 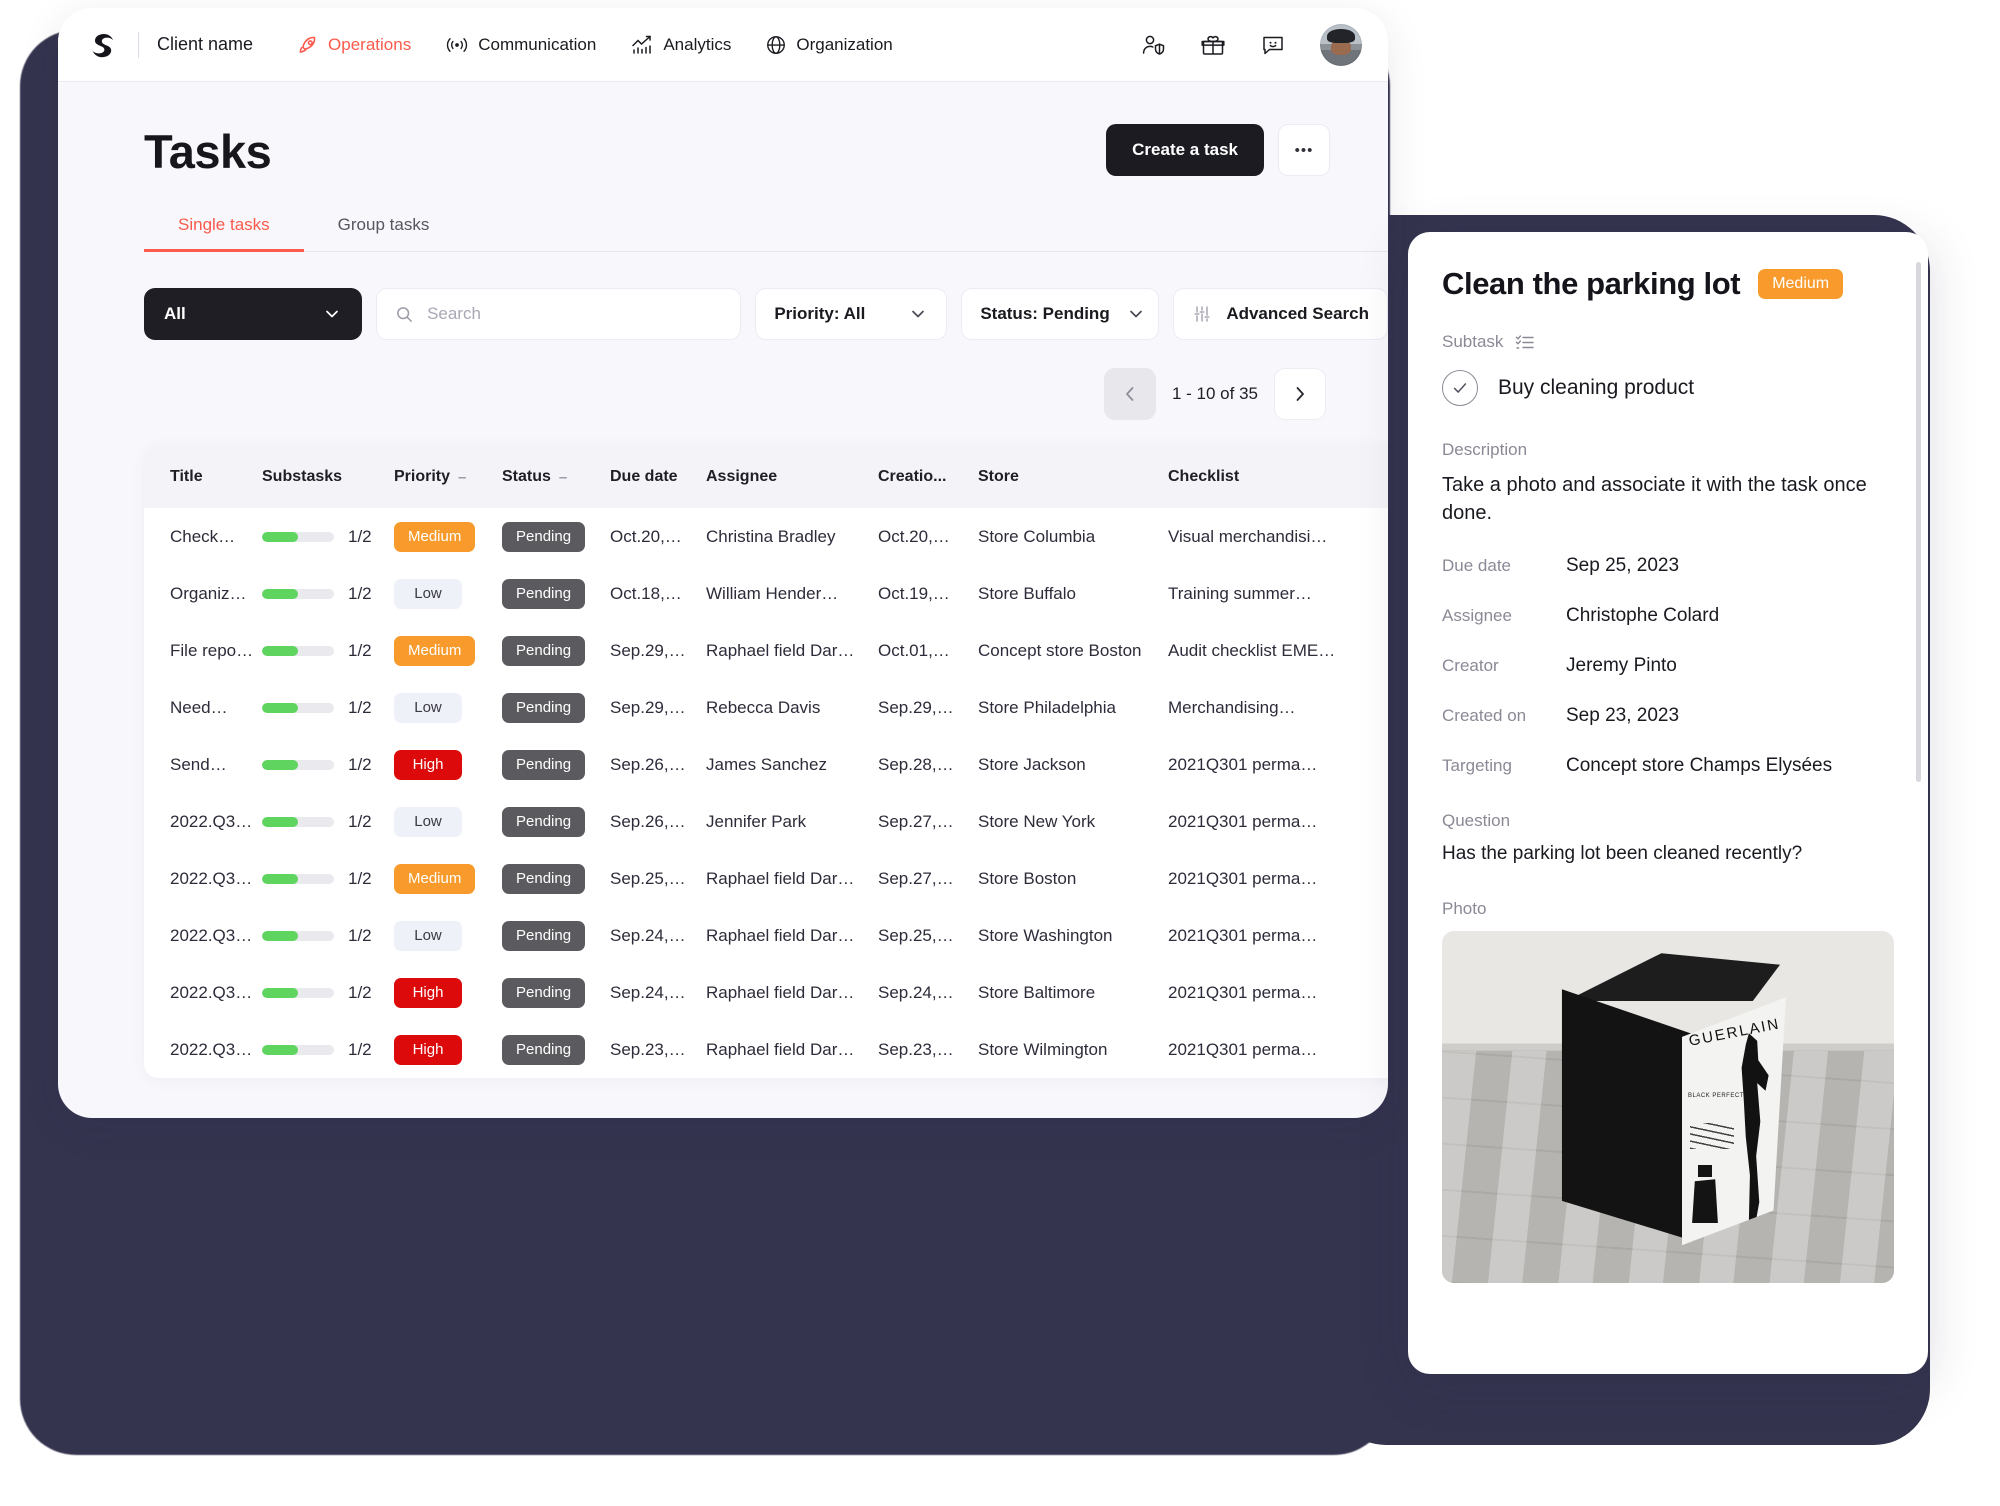 I want to click on checklist-icon, so click(x=1525, y=342).